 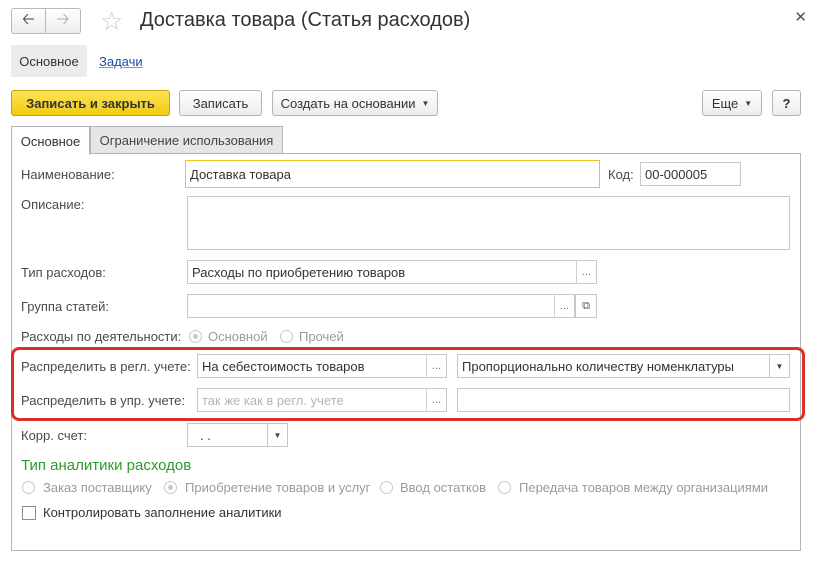 I want to click on mgmt-distribution-placeholder: так же как в регл. учете, so click(x=273, y=400).